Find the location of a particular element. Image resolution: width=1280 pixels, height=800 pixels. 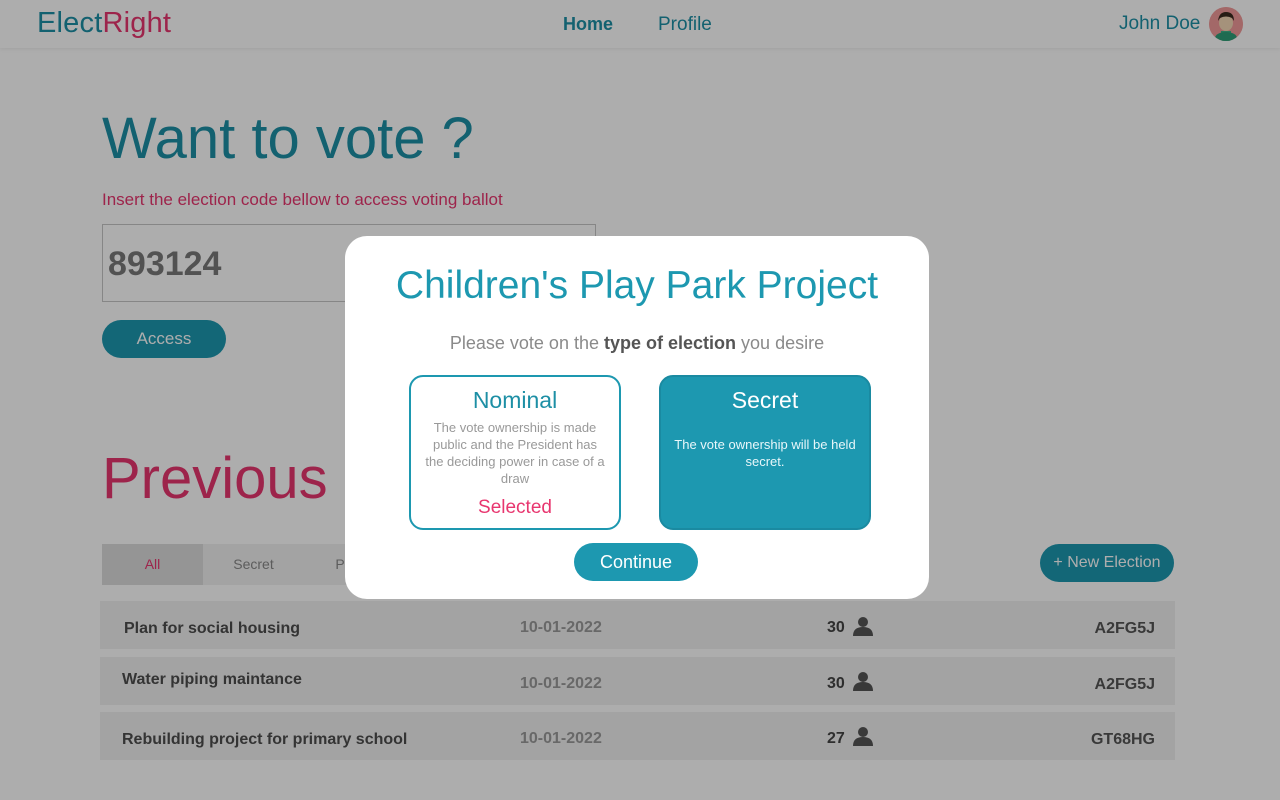

selected-label: Selected is located at coordinates (515, 507).